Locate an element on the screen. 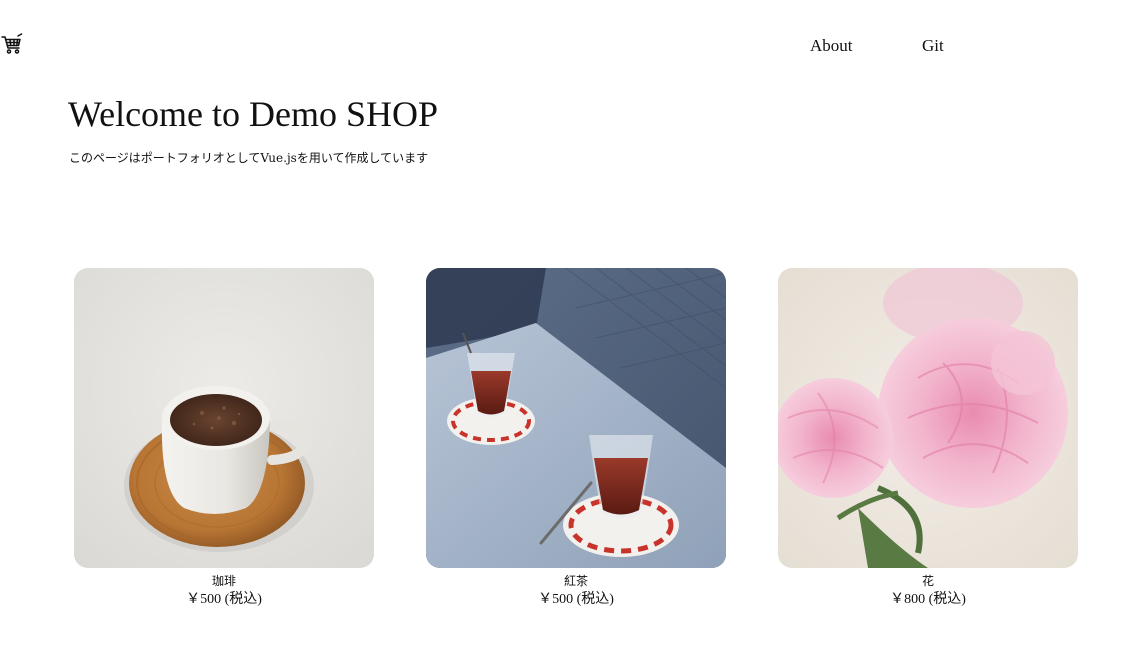 This screenshot has width=1121, height=646. top-navigation: About Git is located at coordinates (560, 47).